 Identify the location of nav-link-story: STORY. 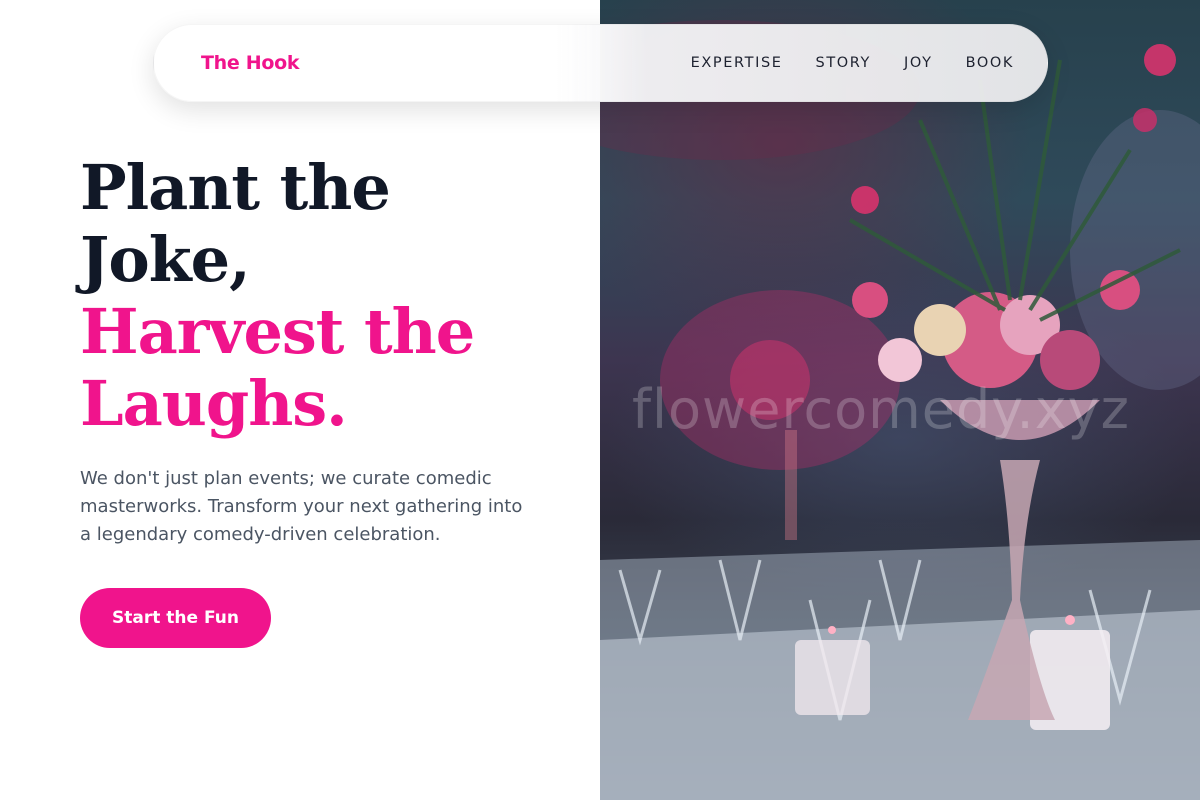
(843, 63).